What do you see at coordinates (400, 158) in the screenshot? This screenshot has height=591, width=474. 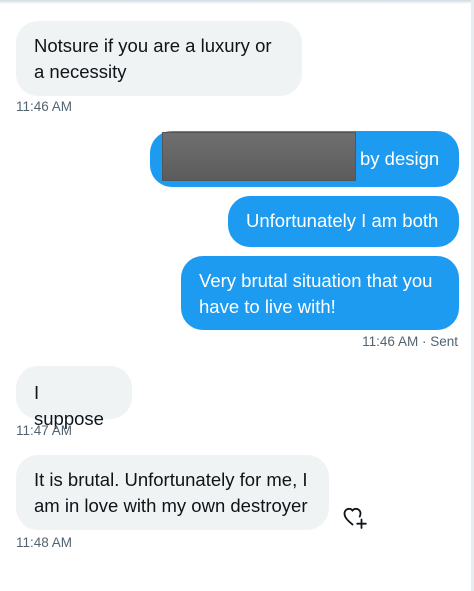 I see `message-text: by design` at bounding box center [400, 158].